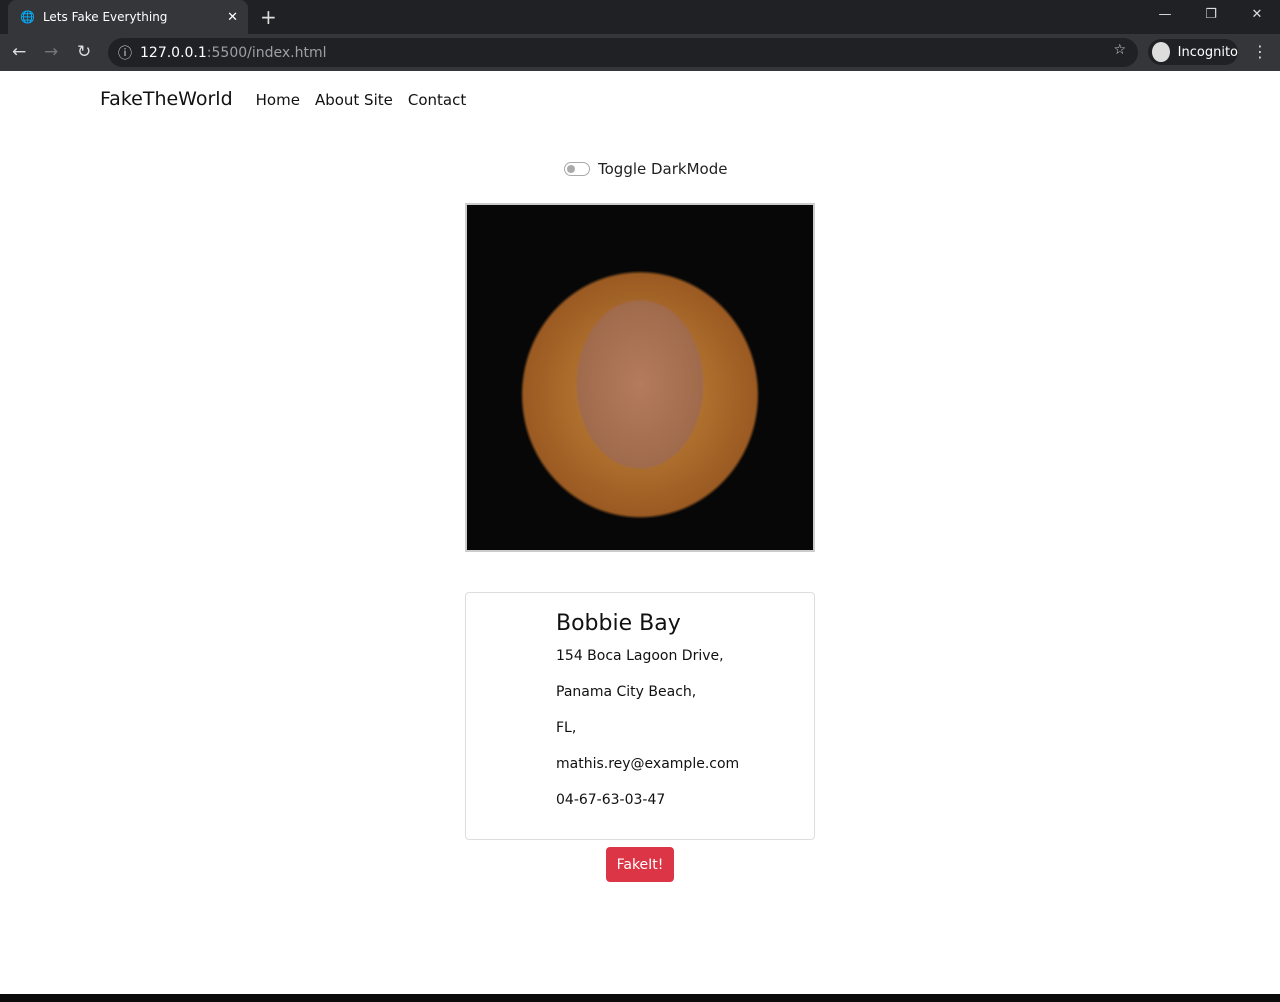  Describe the element at coordinates (640, 998) in the screenshot. I see `taskbar` at that location.